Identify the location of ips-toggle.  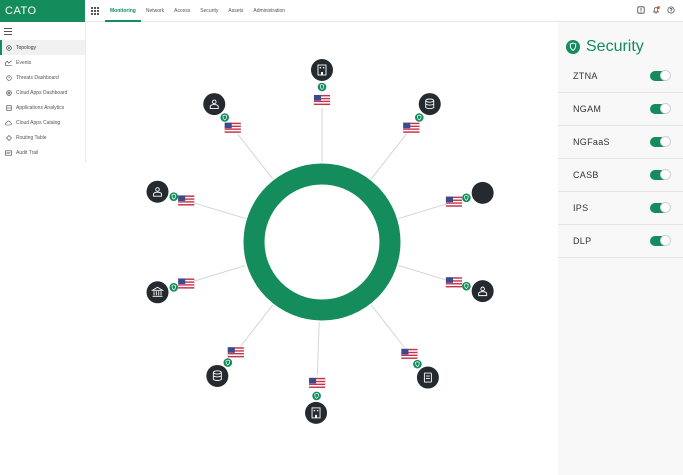
(660, 207).